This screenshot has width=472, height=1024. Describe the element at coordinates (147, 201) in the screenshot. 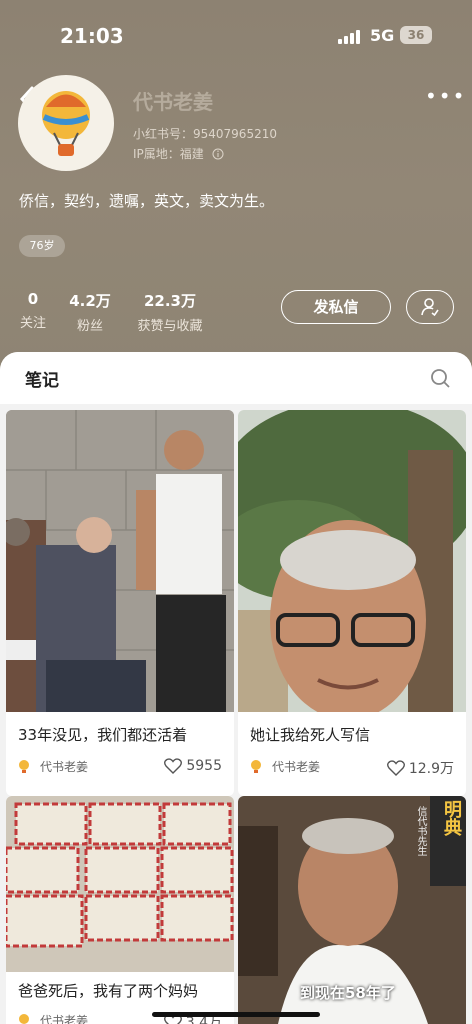

I see `bio: 侨信，契约，遗嘱，英文，卖文为生。` at that location.